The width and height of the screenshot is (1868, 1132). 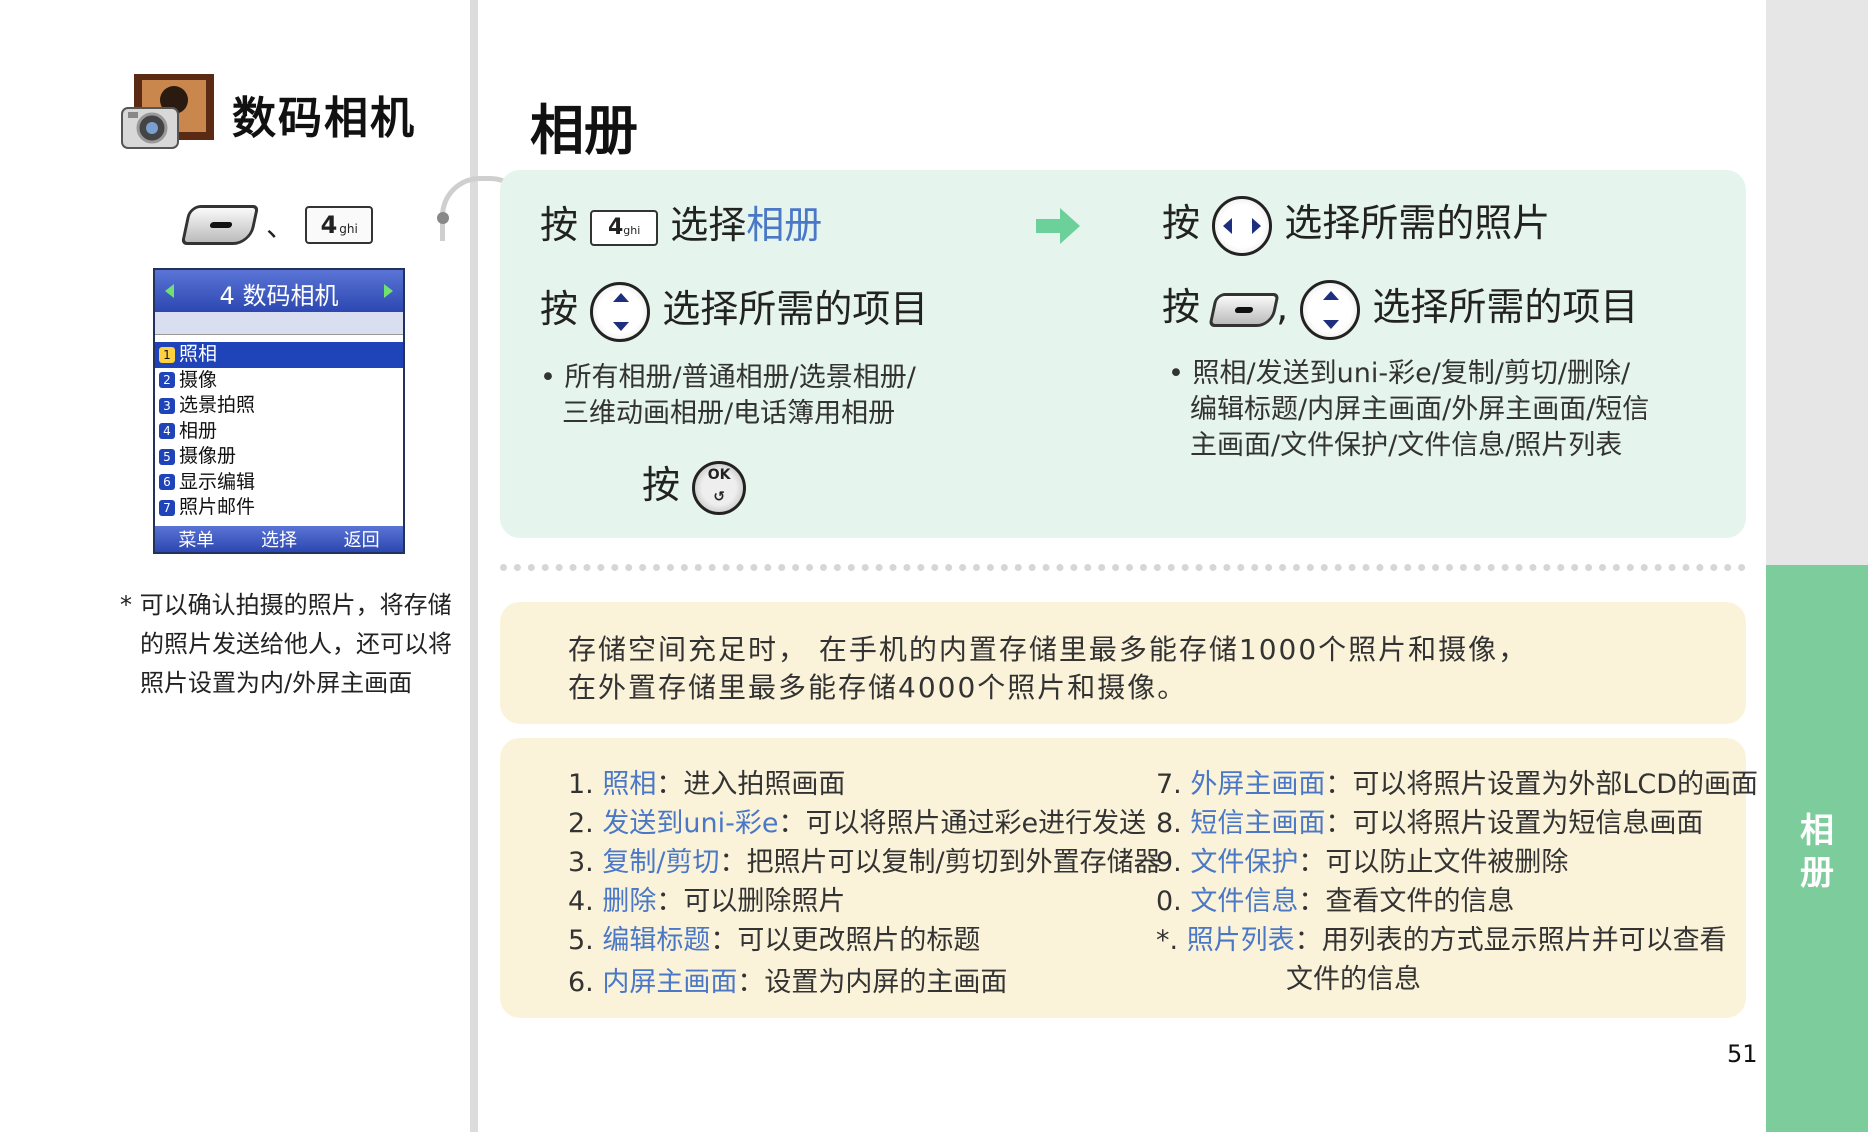 I want to click on legend-item: 9. 文件保护：可以防止文件被删除, so click(x=1362, y=859).